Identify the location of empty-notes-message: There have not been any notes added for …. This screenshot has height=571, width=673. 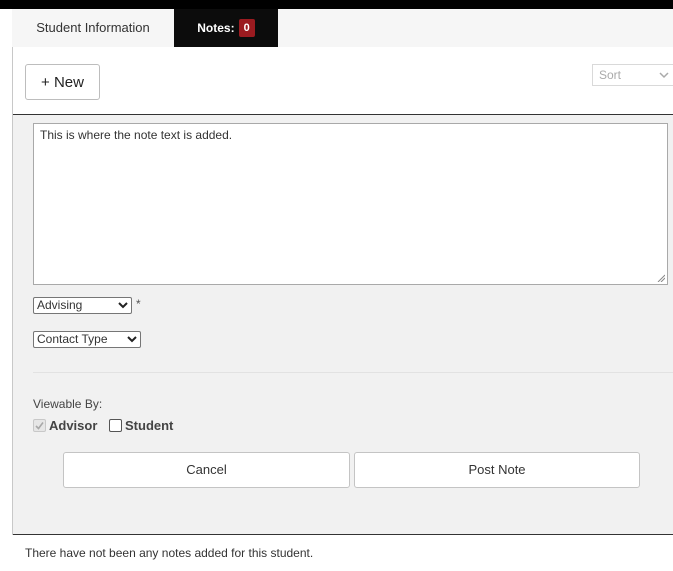
(169, 553).